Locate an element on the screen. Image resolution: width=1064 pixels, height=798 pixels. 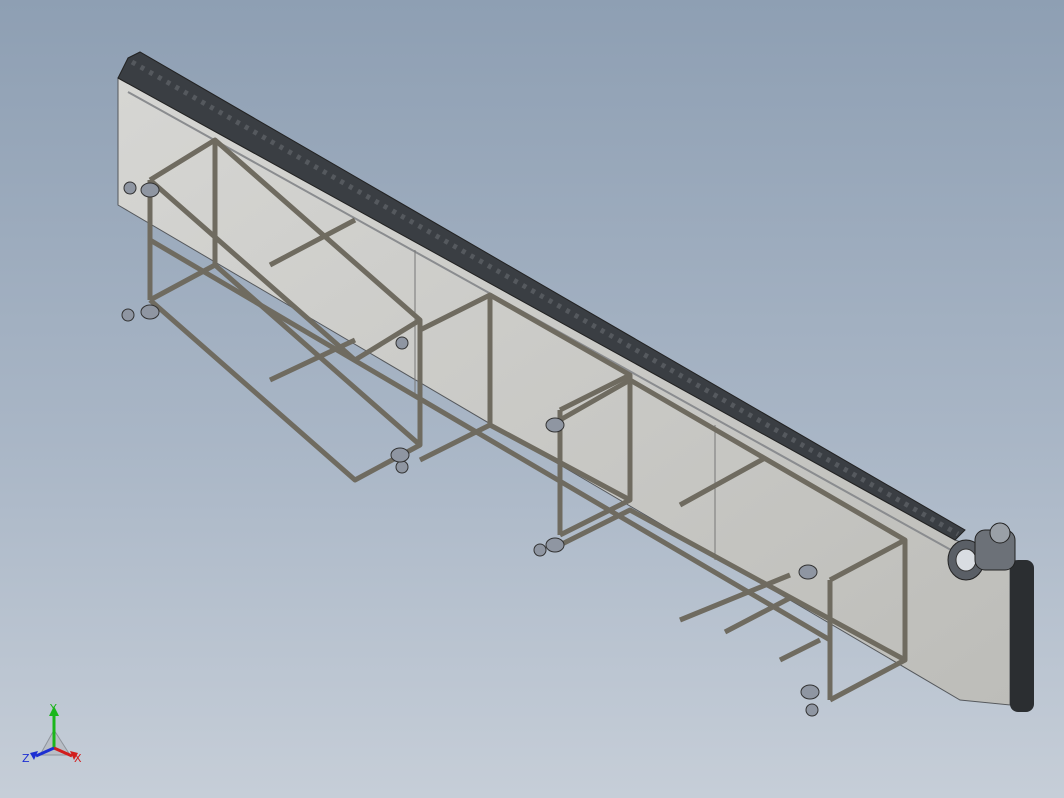
end-cap is located at coordinates (1022, 636).